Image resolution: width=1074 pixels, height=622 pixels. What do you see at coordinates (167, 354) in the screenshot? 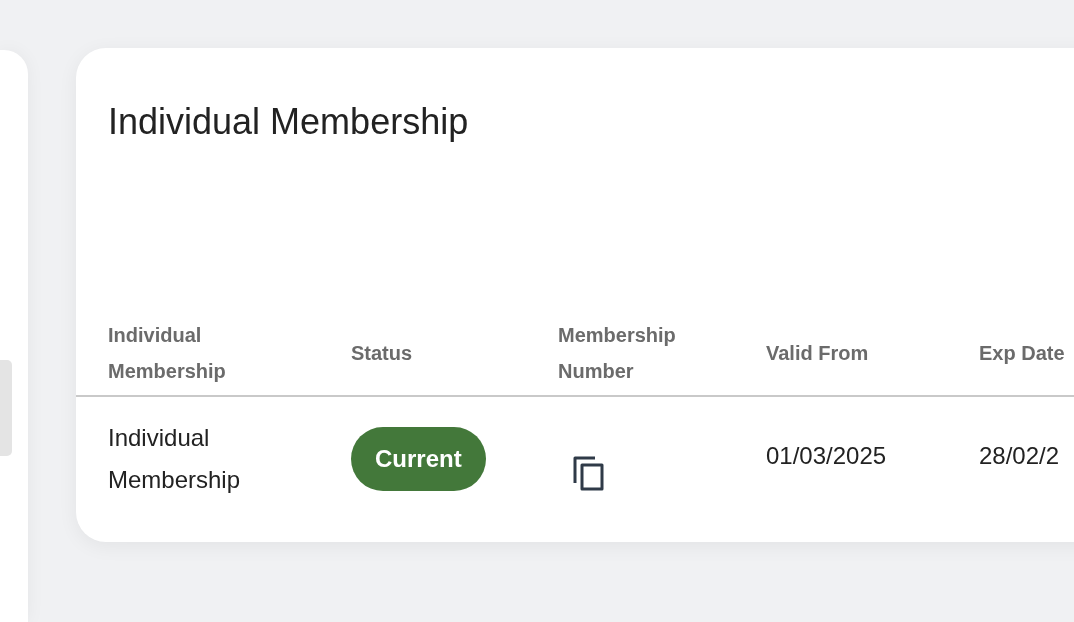
I see `column-header: Individual Membership` at bounding box center [167, 354].